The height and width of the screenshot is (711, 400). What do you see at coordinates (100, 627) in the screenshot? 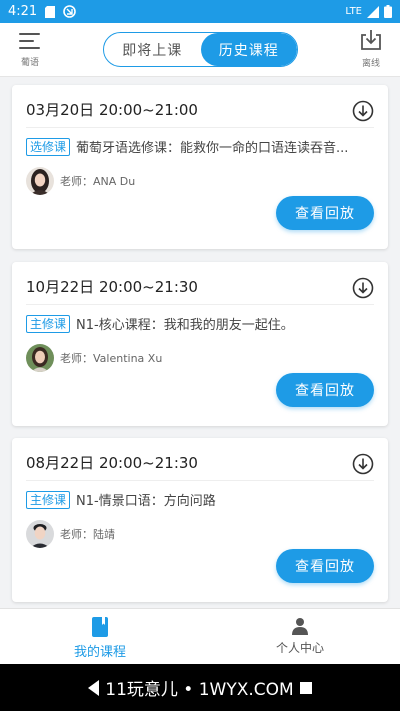
I see `book-icon` at bounding box center [100, 627].